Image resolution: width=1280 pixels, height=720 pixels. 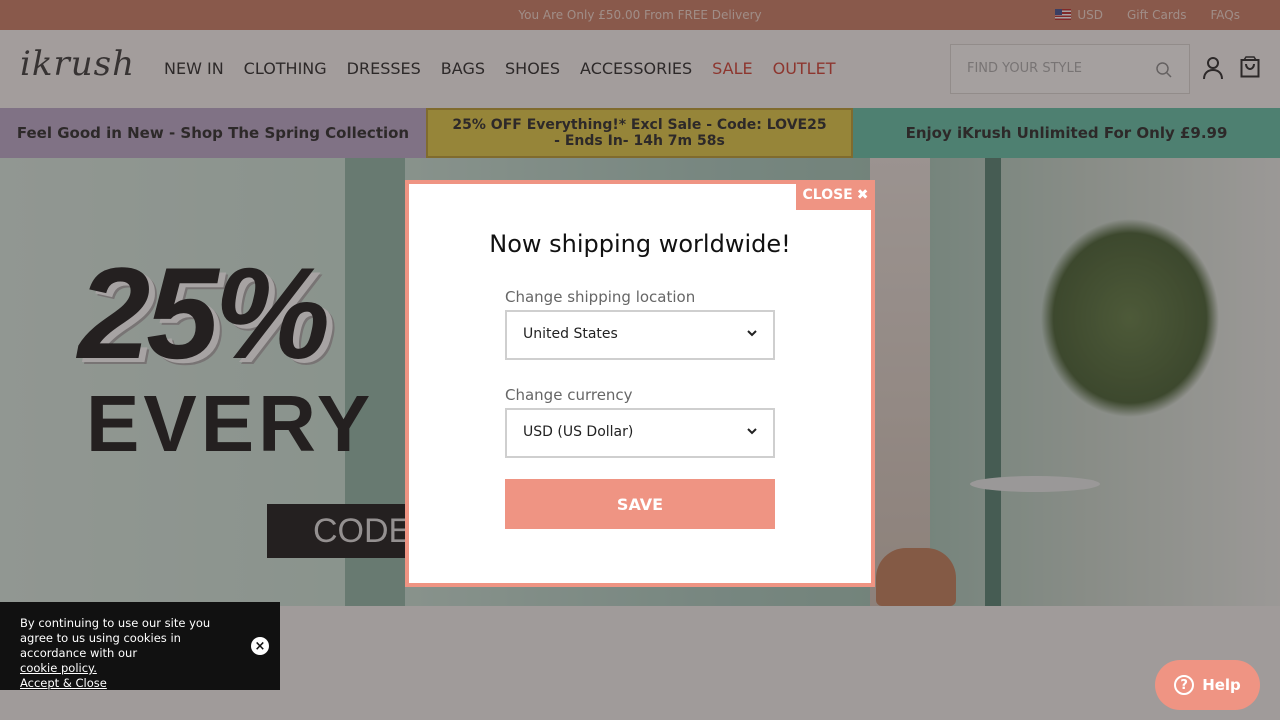 What do you see at coordinates (600, 297) in the screenshot?
I see `shipping-location-label: Change shipping location` at bounding box center [600, 297].